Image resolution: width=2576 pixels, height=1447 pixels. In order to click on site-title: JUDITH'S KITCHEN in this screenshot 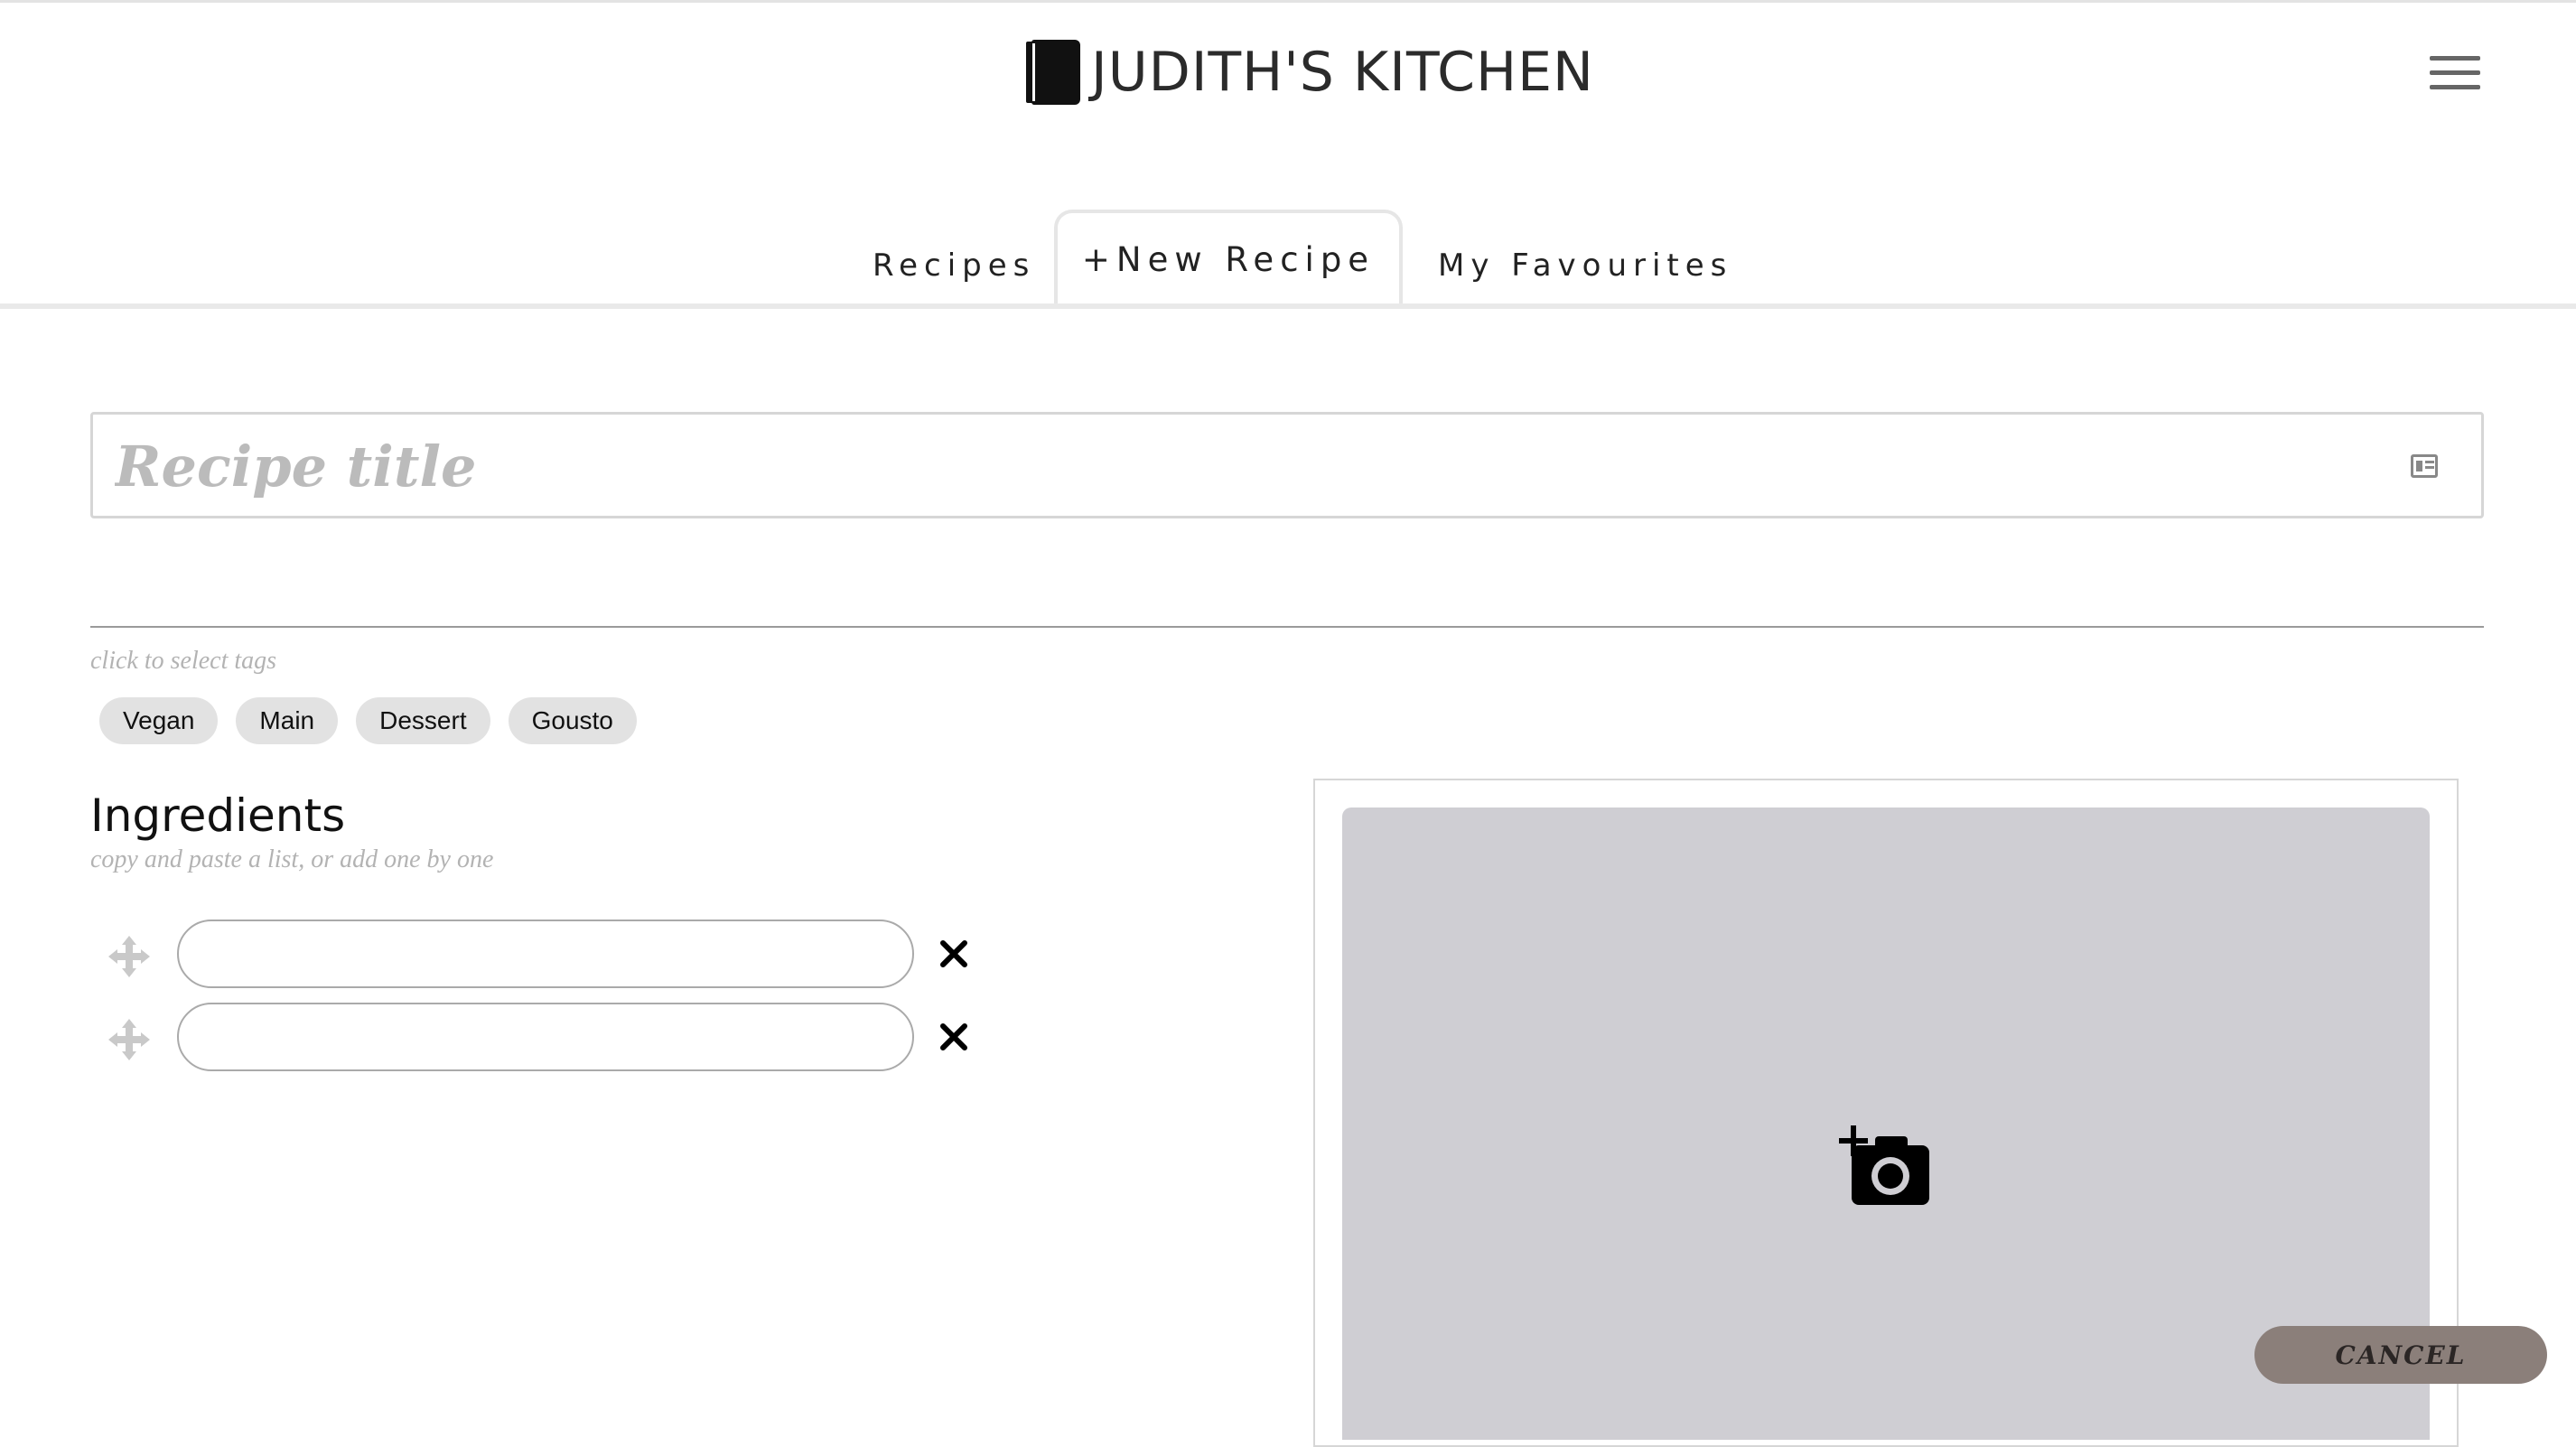, I will do `click(1342, 72)`.